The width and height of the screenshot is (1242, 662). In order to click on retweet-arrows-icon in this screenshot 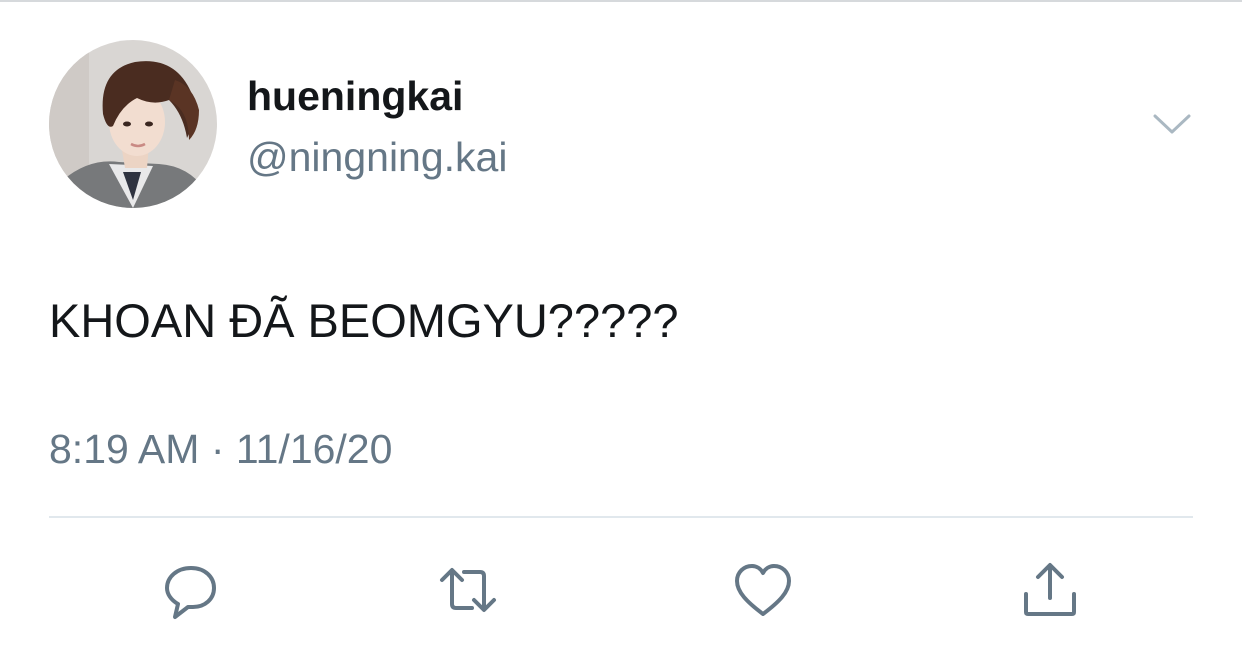, I will do `click(468, 590)`.